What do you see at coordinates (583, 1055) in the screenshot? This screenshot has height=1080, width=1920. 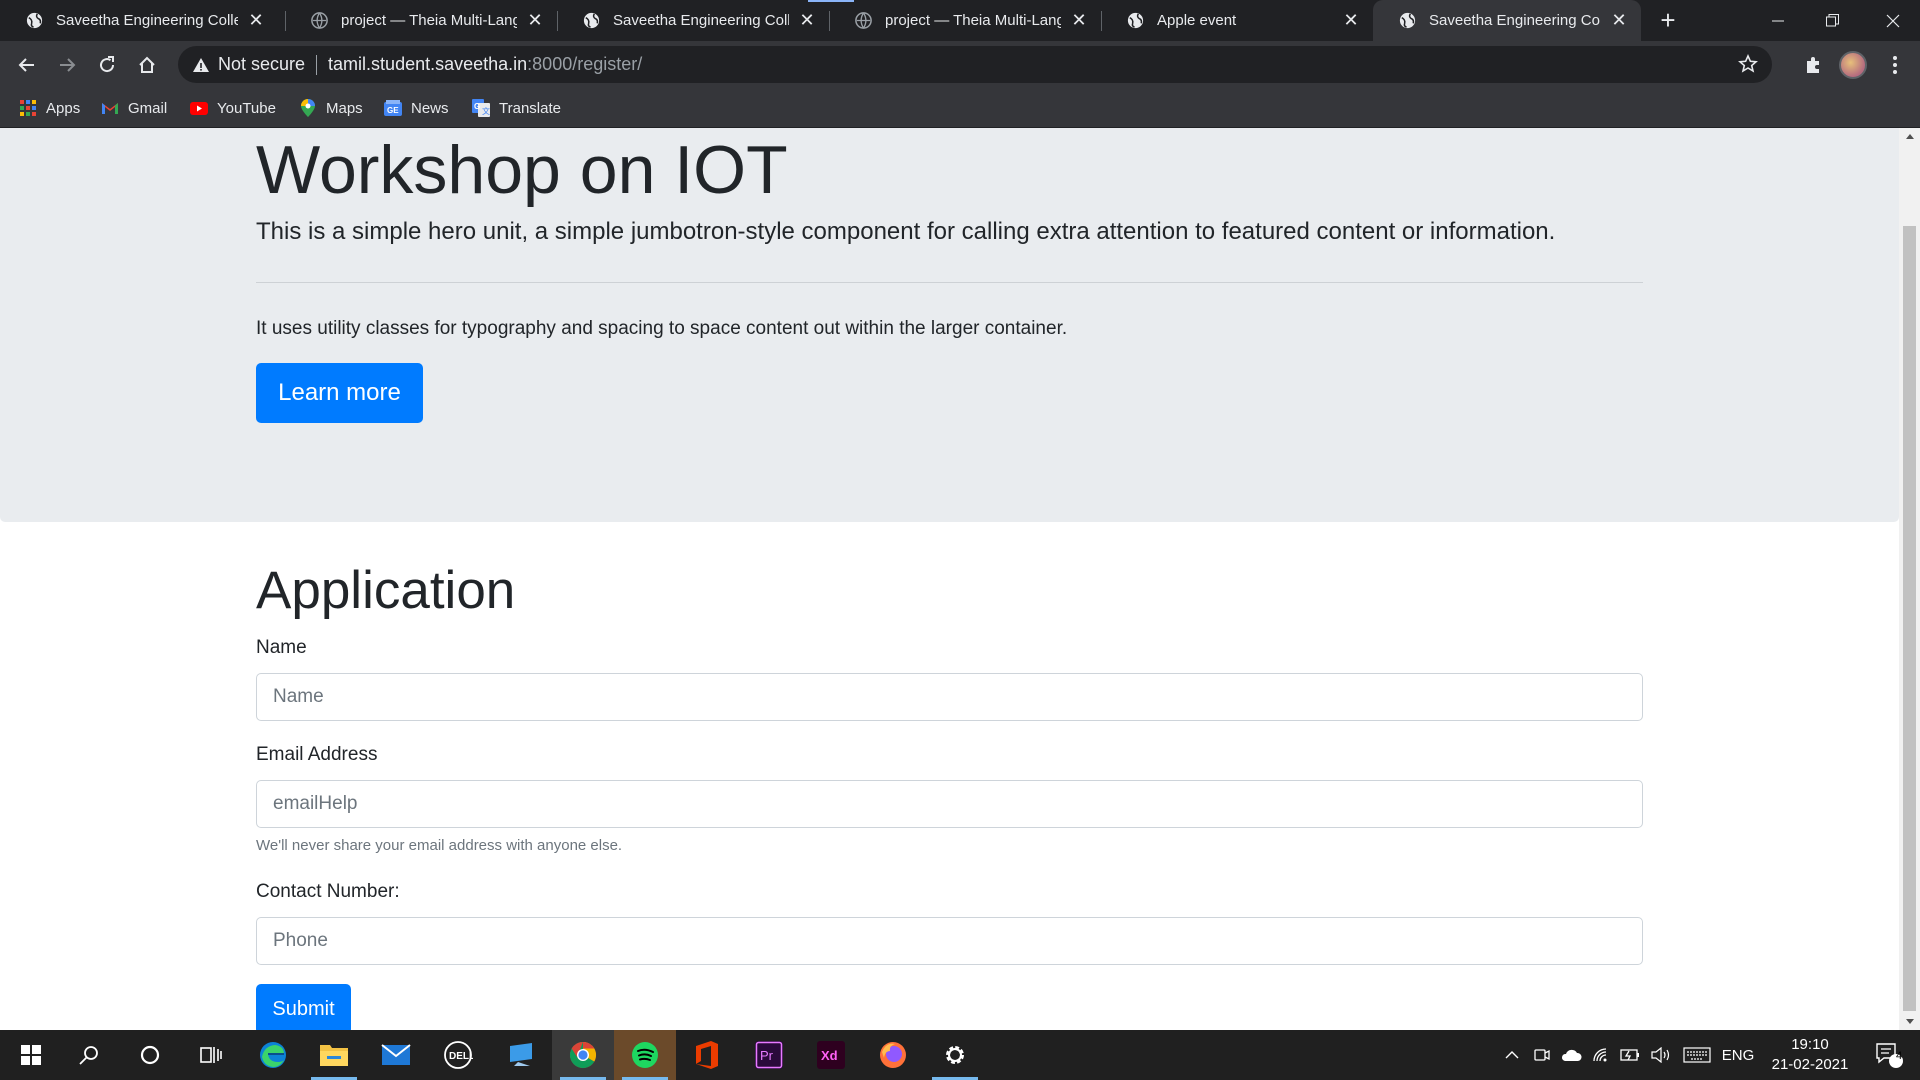 I see `chrome-taskbar-button` at bounding box center [583, 1055].